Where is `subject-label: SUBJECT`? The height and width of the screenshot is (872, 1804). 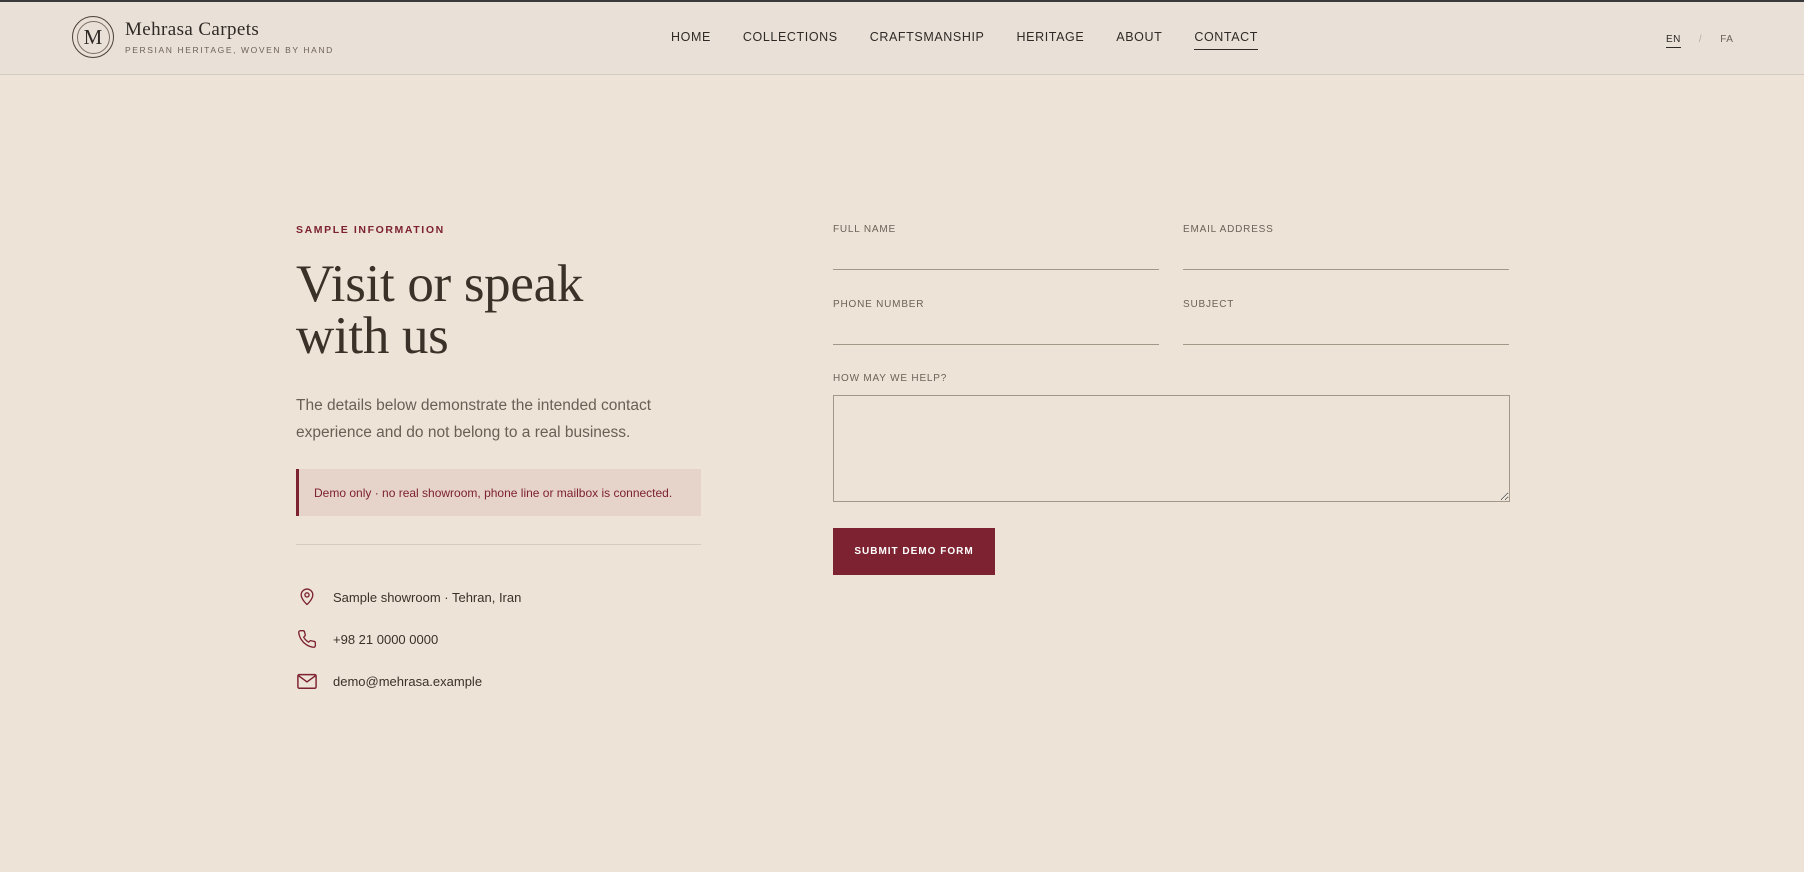 subject-label: SUBJECT is located at coordinates (1209, 304).